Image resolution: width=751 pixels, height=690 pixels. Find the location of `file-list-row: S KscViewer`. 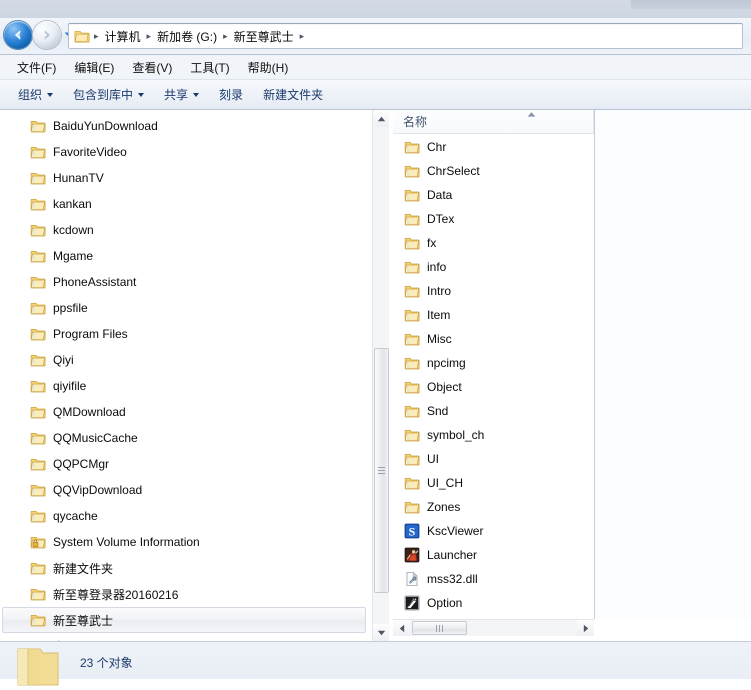

file-list-row: S KscViewer is located at coordinates (493, 531).